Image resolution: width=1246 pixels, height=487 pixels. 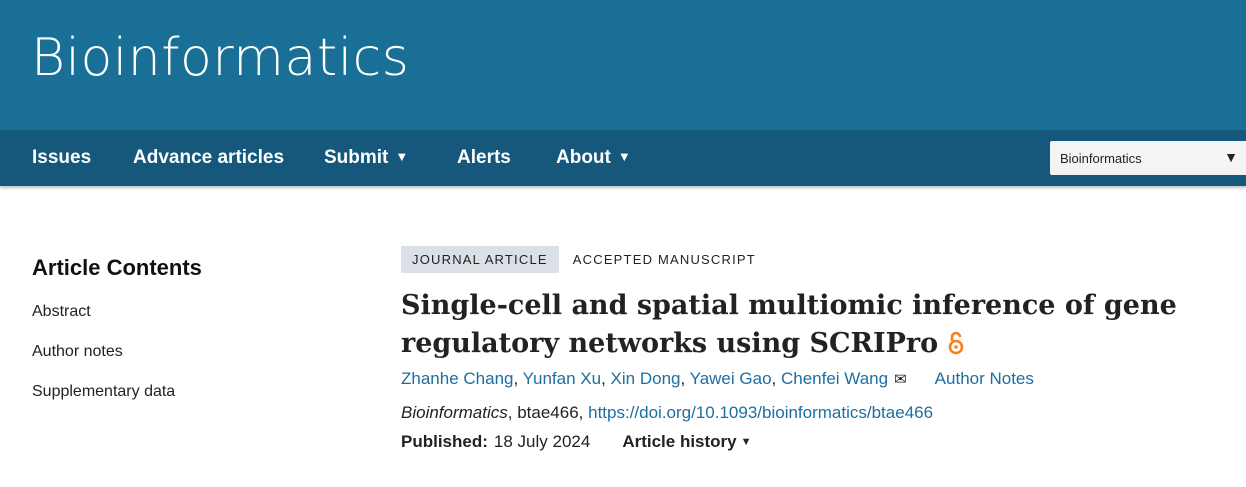 I want to click on publication-info: Published: 18 July 2024 Article history ▼, so click(x=796, y=442).